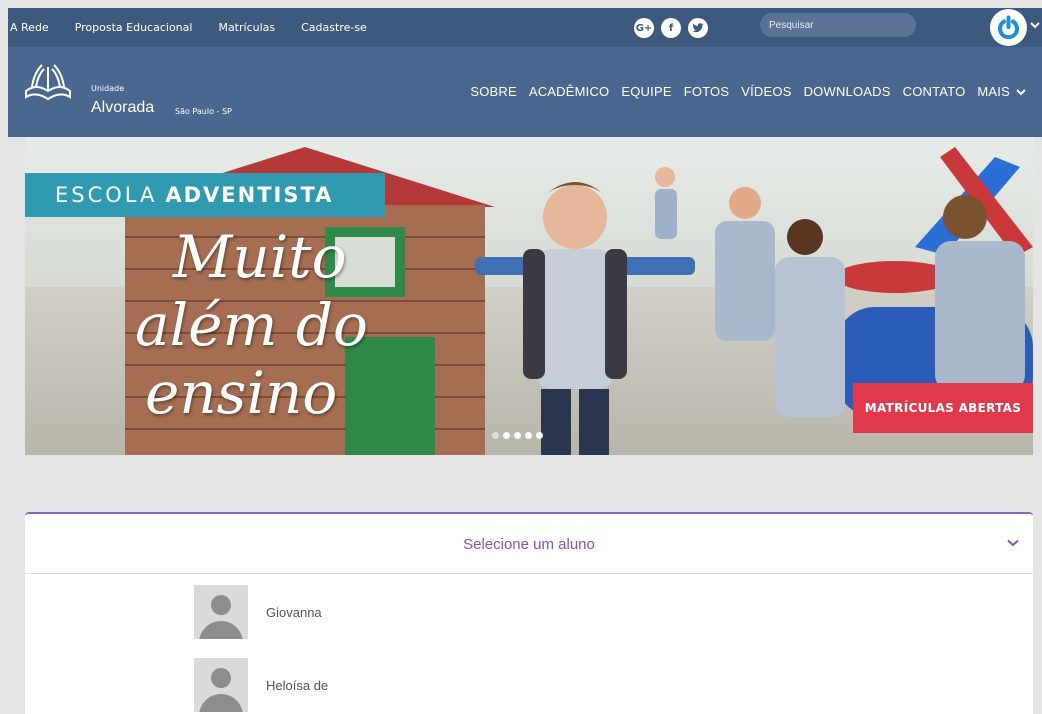 This screenshot has height=714, width=1042. I want to click on student-list-item: Giovanna, so click(258, 612).